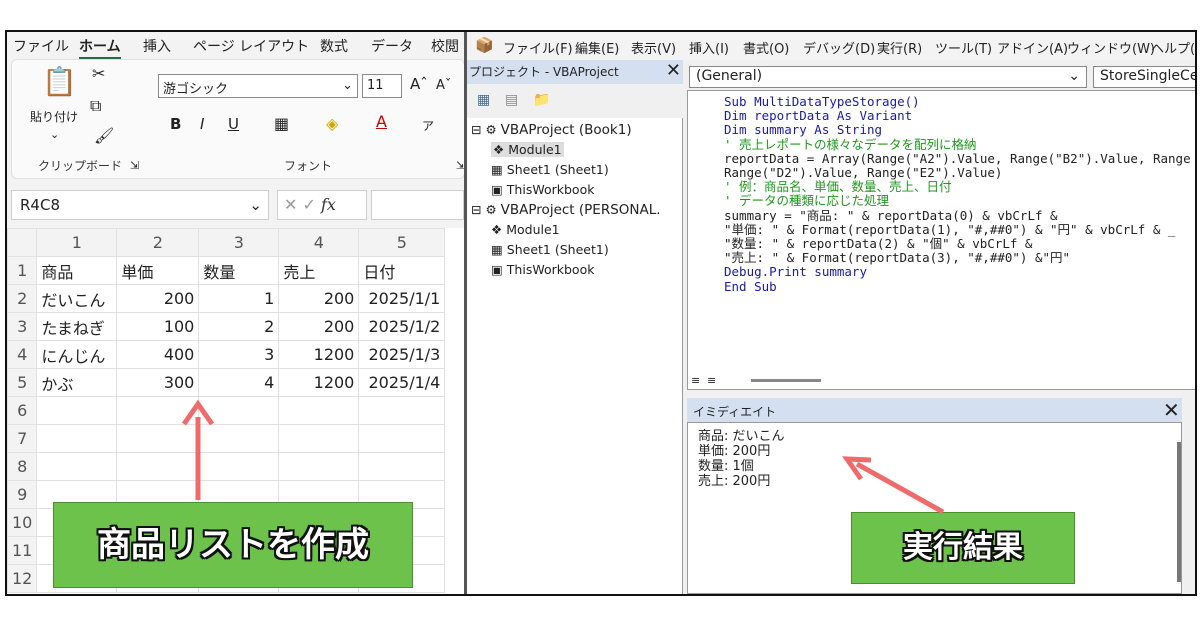  What do you see at coordinates (511, 100) in the screenshot?
I see `view-object-icon: ▤` at bounding box center [511, 100].